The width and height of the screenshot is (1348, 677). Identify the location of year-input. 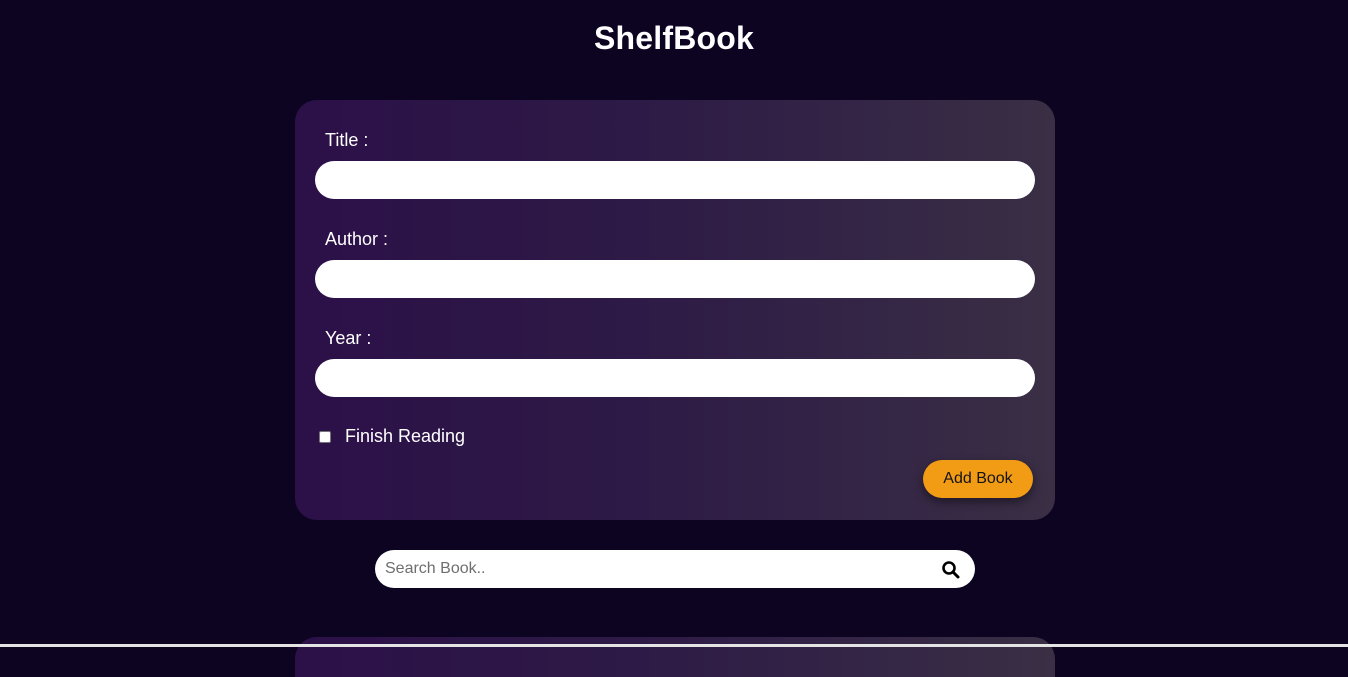
(675, 378).